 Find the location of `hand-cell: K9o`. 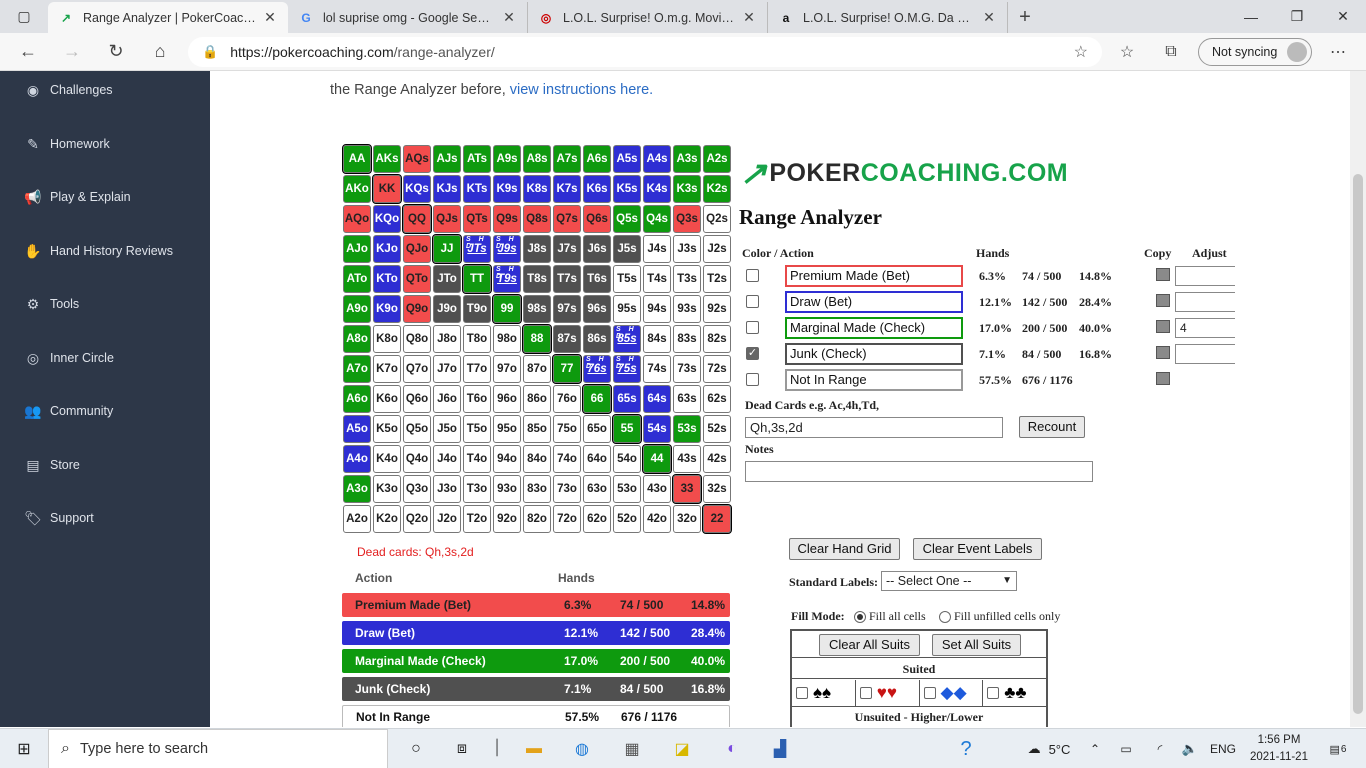

hand-cell: K9o is located at coordinates (387, 309).